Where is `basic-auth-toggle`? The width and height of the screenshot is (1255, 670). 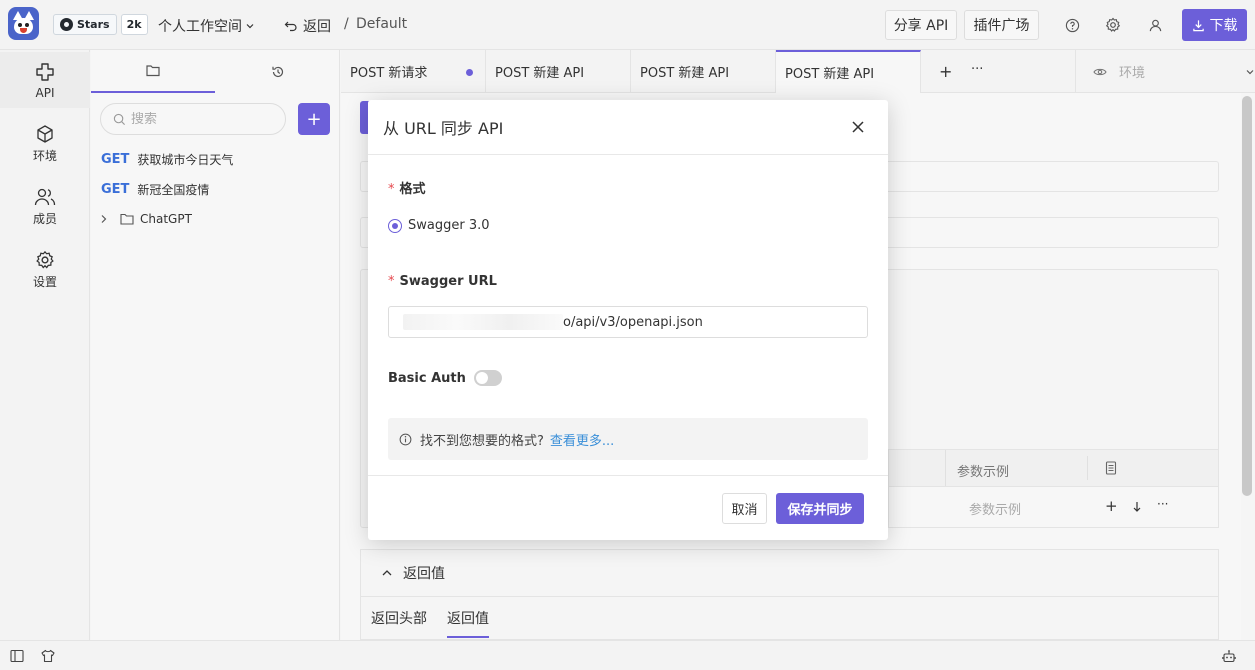
basic-auth-toggle is located at coordinates (487, 378).